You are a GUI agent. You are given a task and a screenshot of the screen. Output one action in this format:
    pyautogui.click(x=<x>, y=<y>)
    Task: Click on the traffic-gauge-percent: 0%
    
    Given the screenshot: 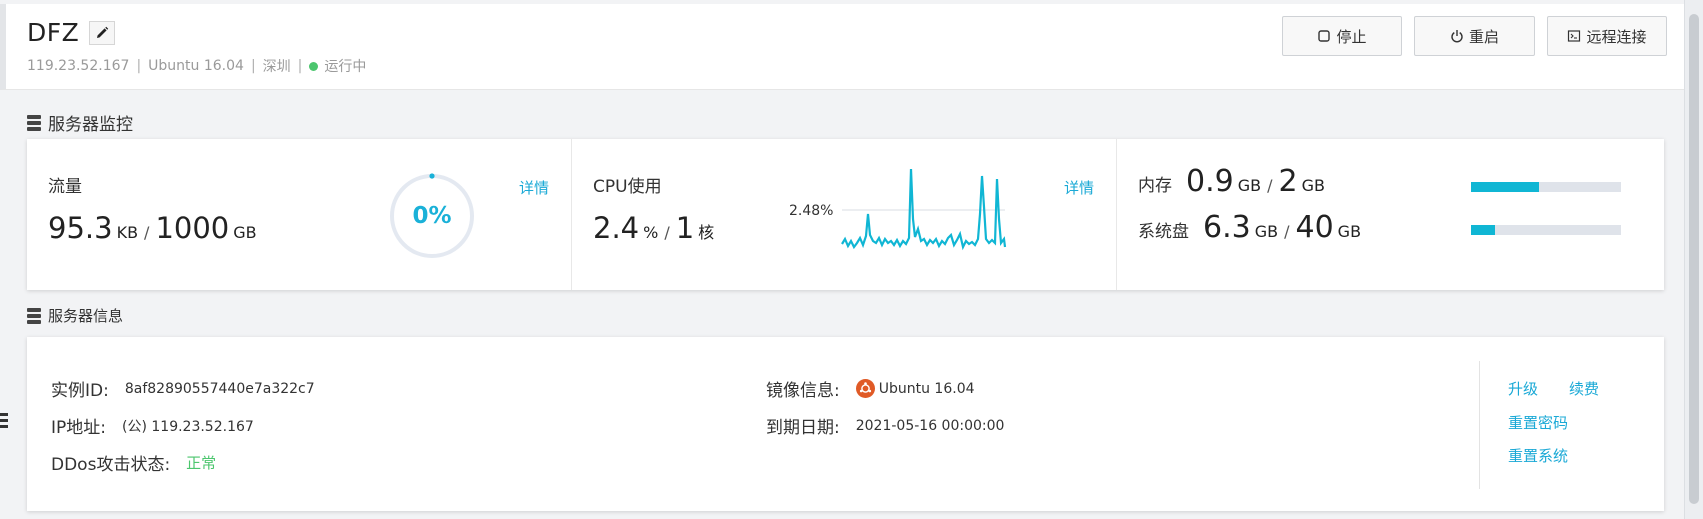 What is the action you would take?
    pyautogui.click(x=432, y=216)
    